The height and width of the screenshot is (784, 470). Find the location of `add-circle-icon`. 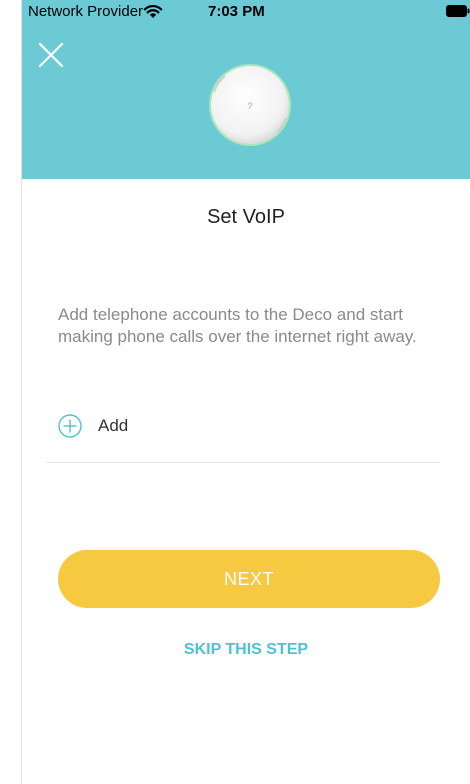

add-circle-icon is located at coordinates (70, 426).